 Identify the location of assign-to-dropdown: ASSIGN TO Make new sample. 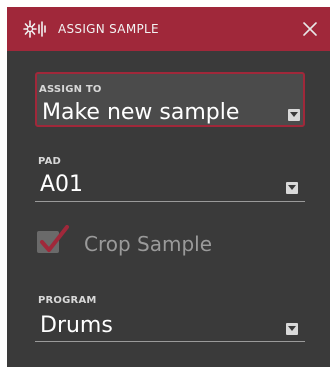
(170, 99).